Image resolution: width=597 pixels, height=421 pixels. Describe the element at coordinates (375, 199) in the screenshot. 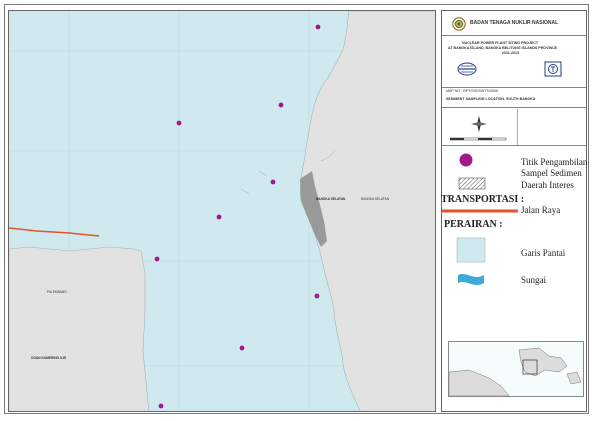

I see `label-east-small: BANGKA SELATAN` at that location.